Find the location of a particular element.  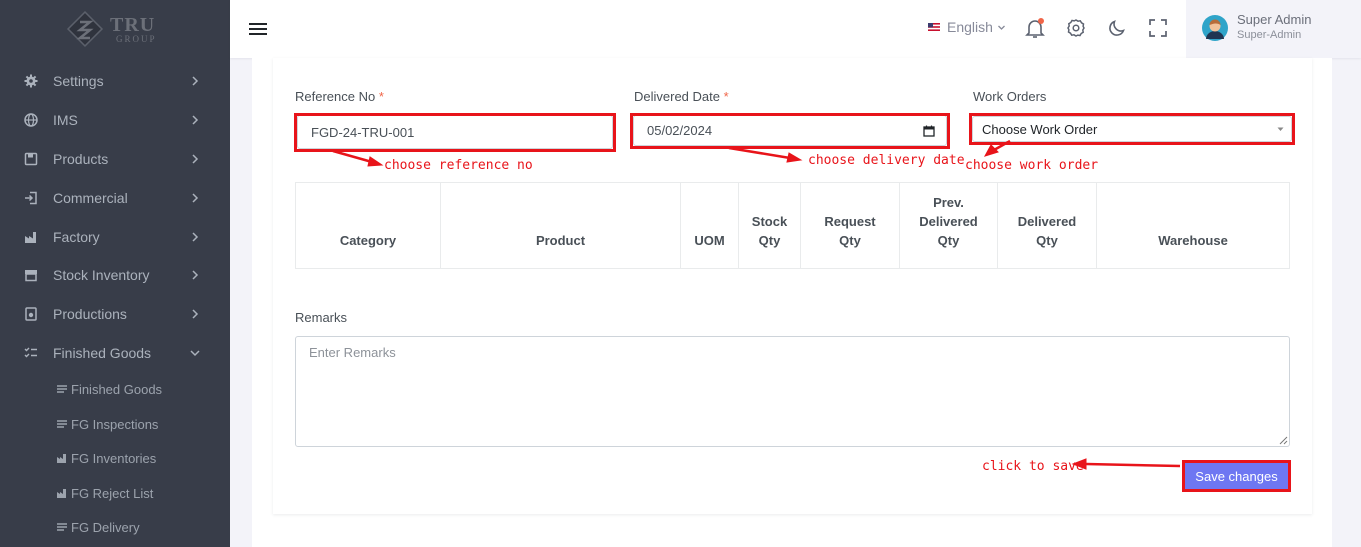

column-header-warehouse: Warehouse is located at coordinates (1193, 240).